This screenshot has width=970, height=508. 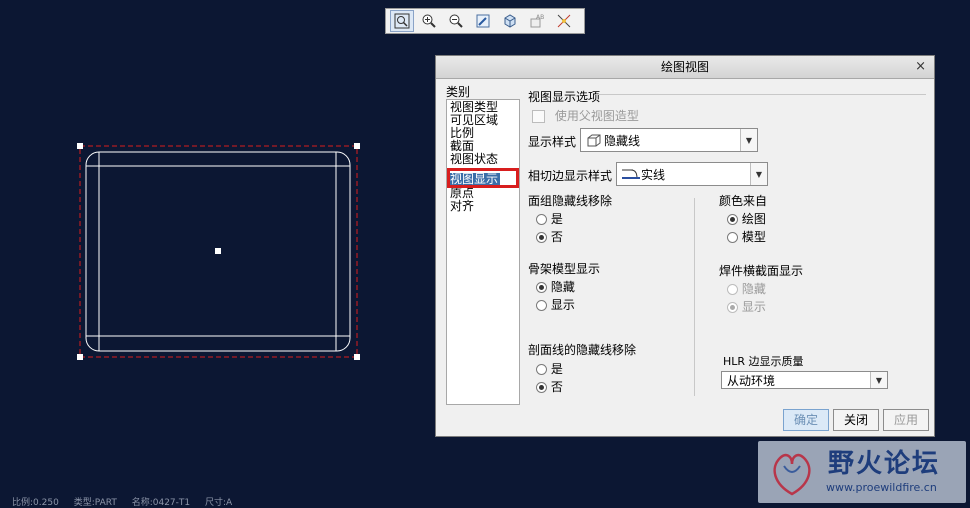 What do you see at coordinates (462, 206) in the screenshot?
I see `category-item: 对齐` at bounding box center [462, 206].